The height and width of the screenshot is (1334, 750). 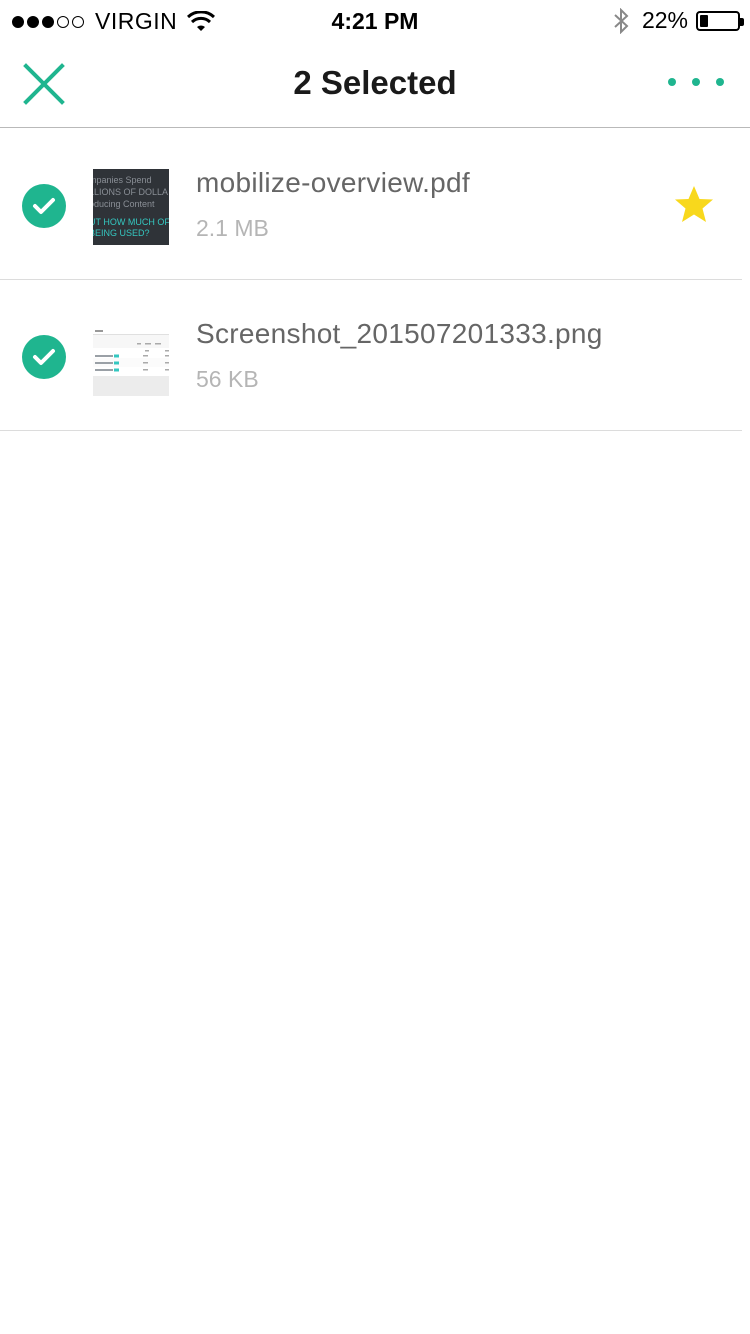 I want to click on nav-bar: 2 Selected, so click(x=375, y=85).